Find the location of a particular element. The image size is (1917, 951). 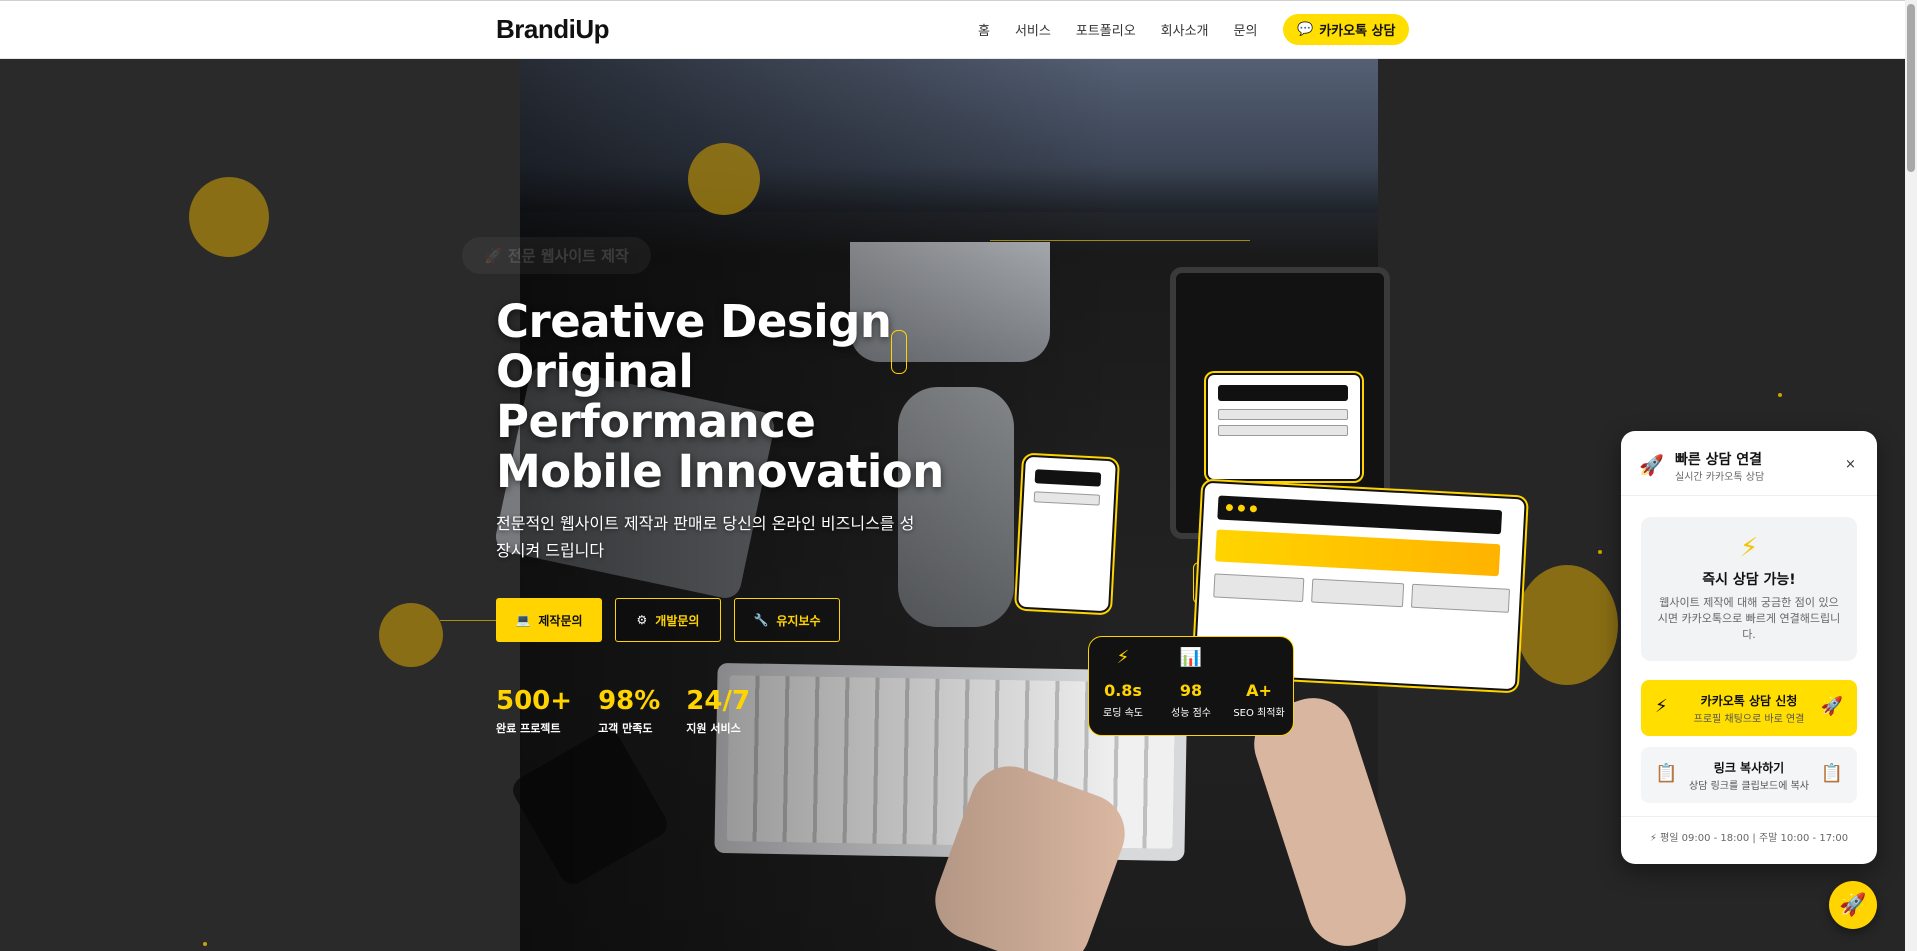

stat-label: 지원 서비스 is located at coordinates (713, 728).